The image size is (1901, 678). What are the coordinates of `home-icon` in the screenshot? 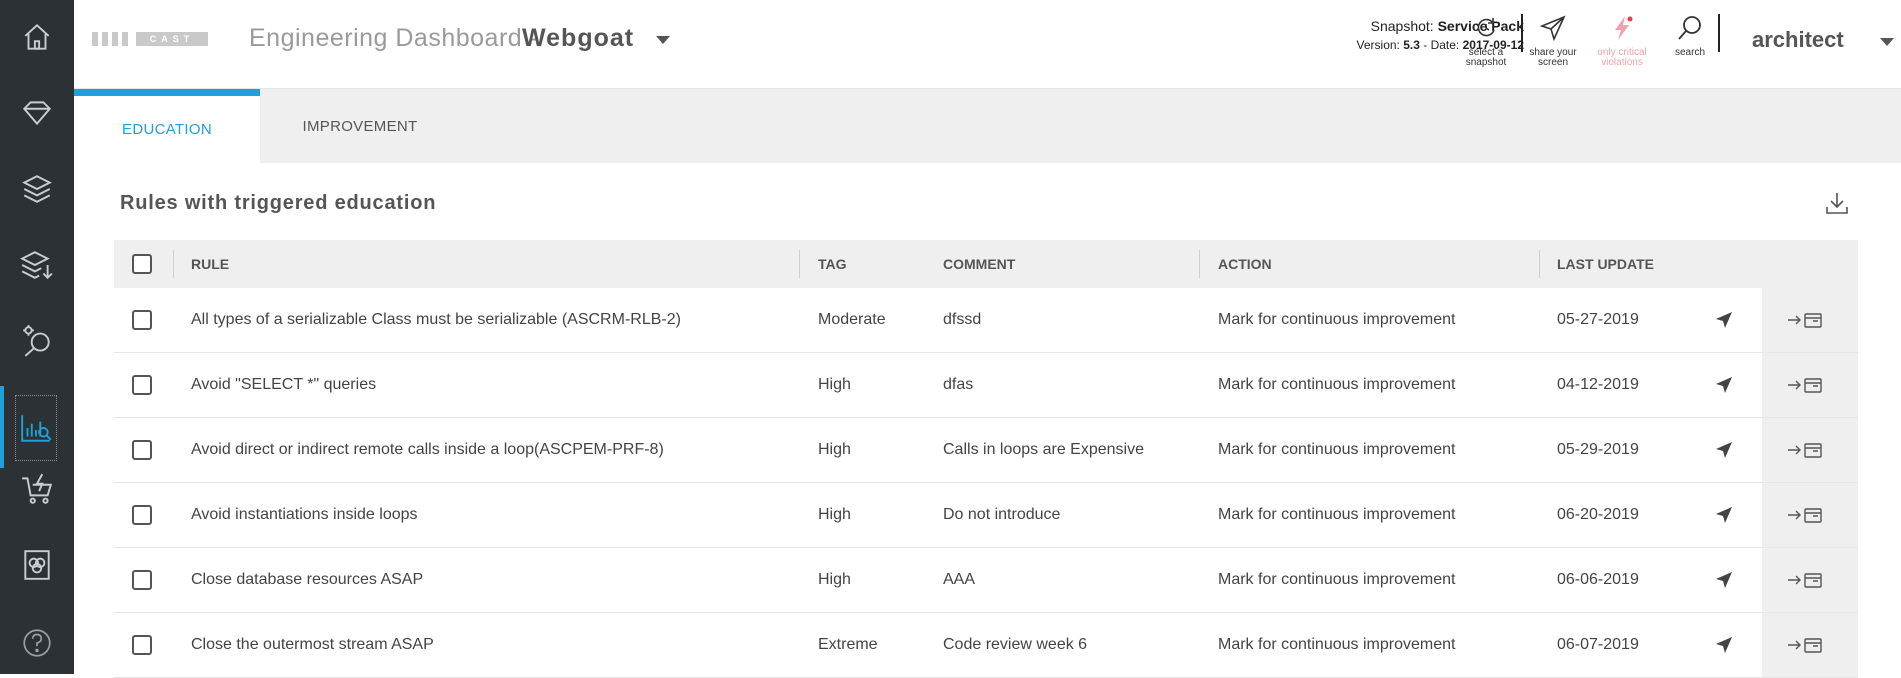 It's located at (37, 37).